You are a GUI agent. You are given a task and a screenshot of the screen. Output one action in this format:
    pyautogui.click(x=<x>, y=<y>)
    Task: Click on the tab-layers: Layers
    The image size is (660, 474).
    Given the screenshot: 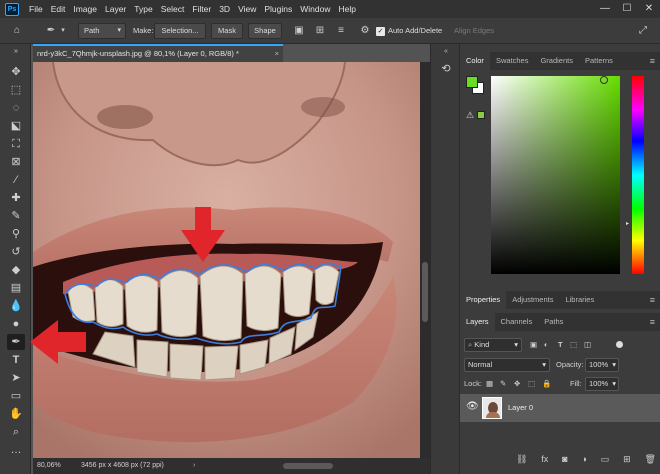 What is the action you would take?
    pyautogui.click(x=477, y=322)
    